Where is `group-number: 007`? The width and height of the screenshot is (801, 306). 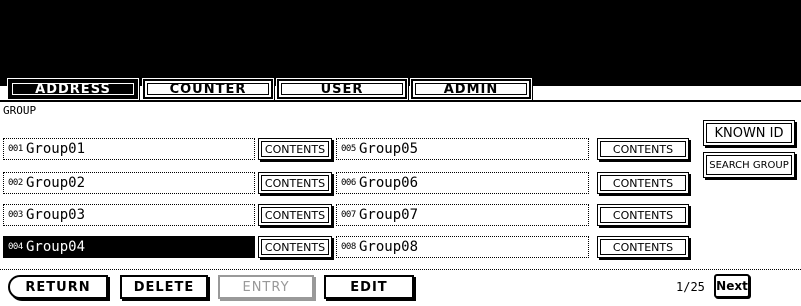
group-number: 007 is located at coordinates (348, 215).